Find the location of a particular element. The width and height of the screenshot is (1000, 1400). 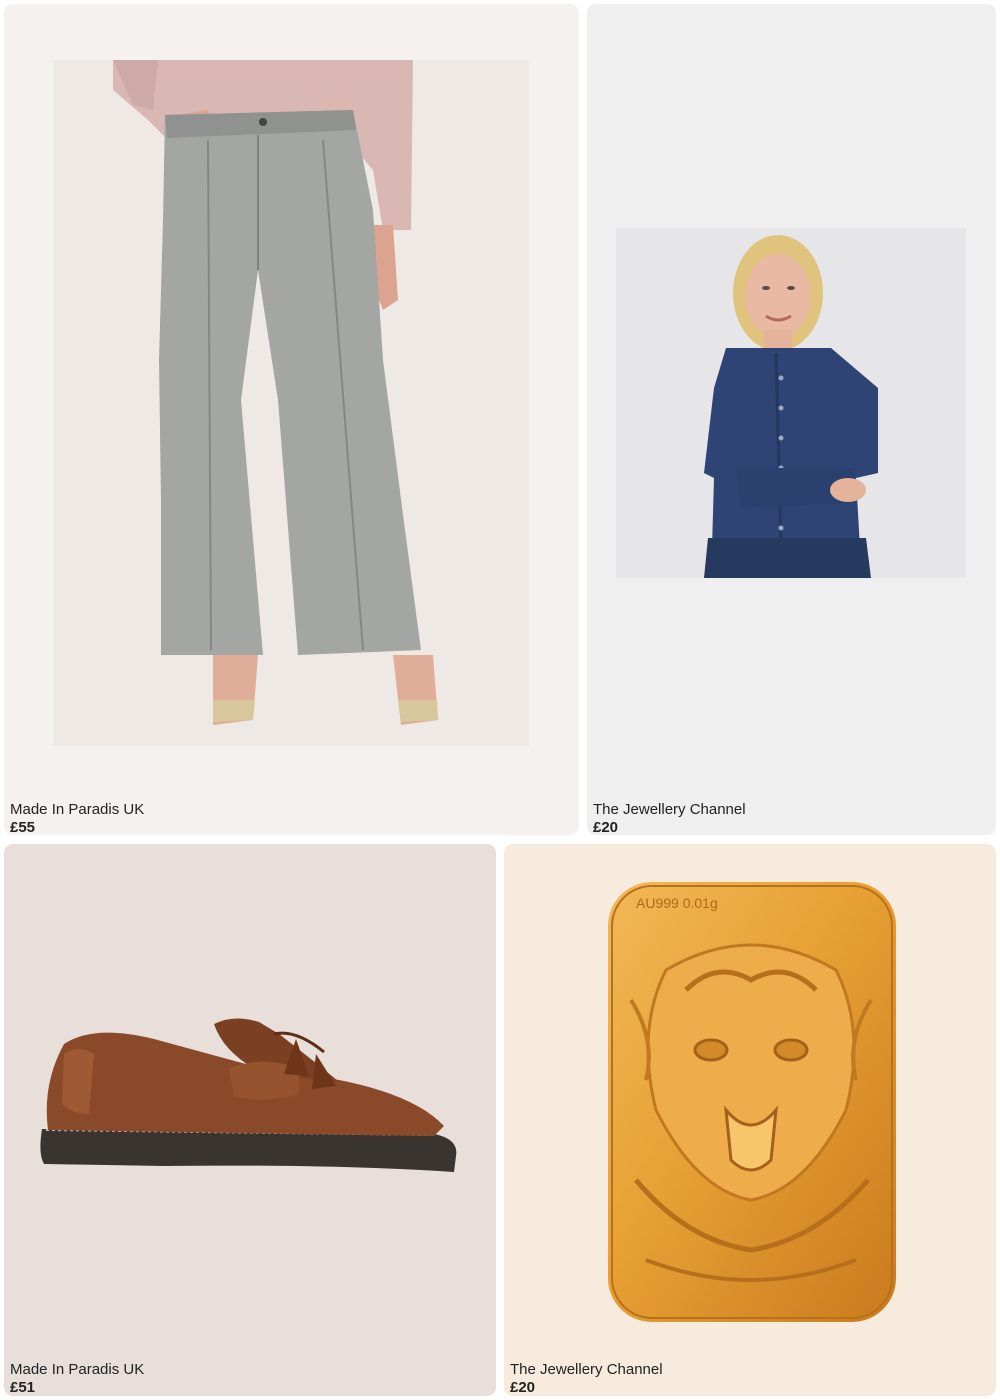

product-image-gold-dragon-bar: AU999 0.01g is located at coordinates (752, 1102).